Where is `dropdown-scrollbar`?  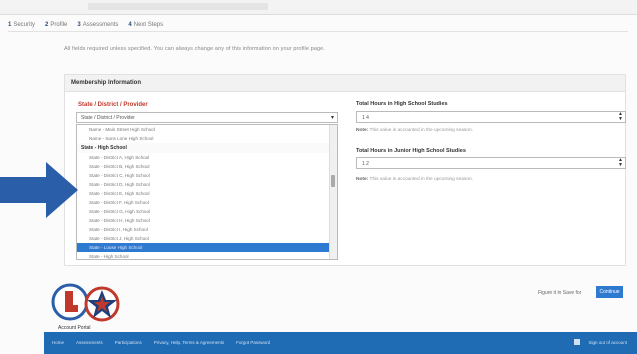
dropdown-scrollbar is located at coordinates (333, 192).